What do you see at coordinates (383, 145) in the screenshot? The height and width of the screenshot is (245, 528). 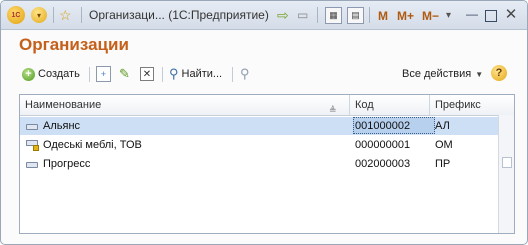 I see `cell-code: 000000001` at bounding box center [383, 145].